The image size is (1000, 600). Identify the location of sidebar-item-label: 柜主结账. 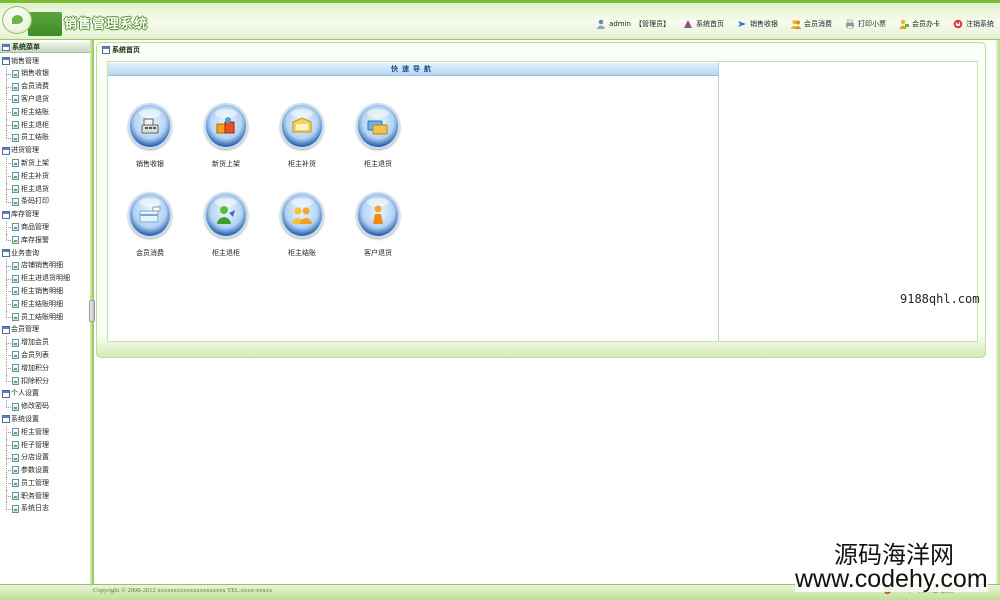
(35, 112).